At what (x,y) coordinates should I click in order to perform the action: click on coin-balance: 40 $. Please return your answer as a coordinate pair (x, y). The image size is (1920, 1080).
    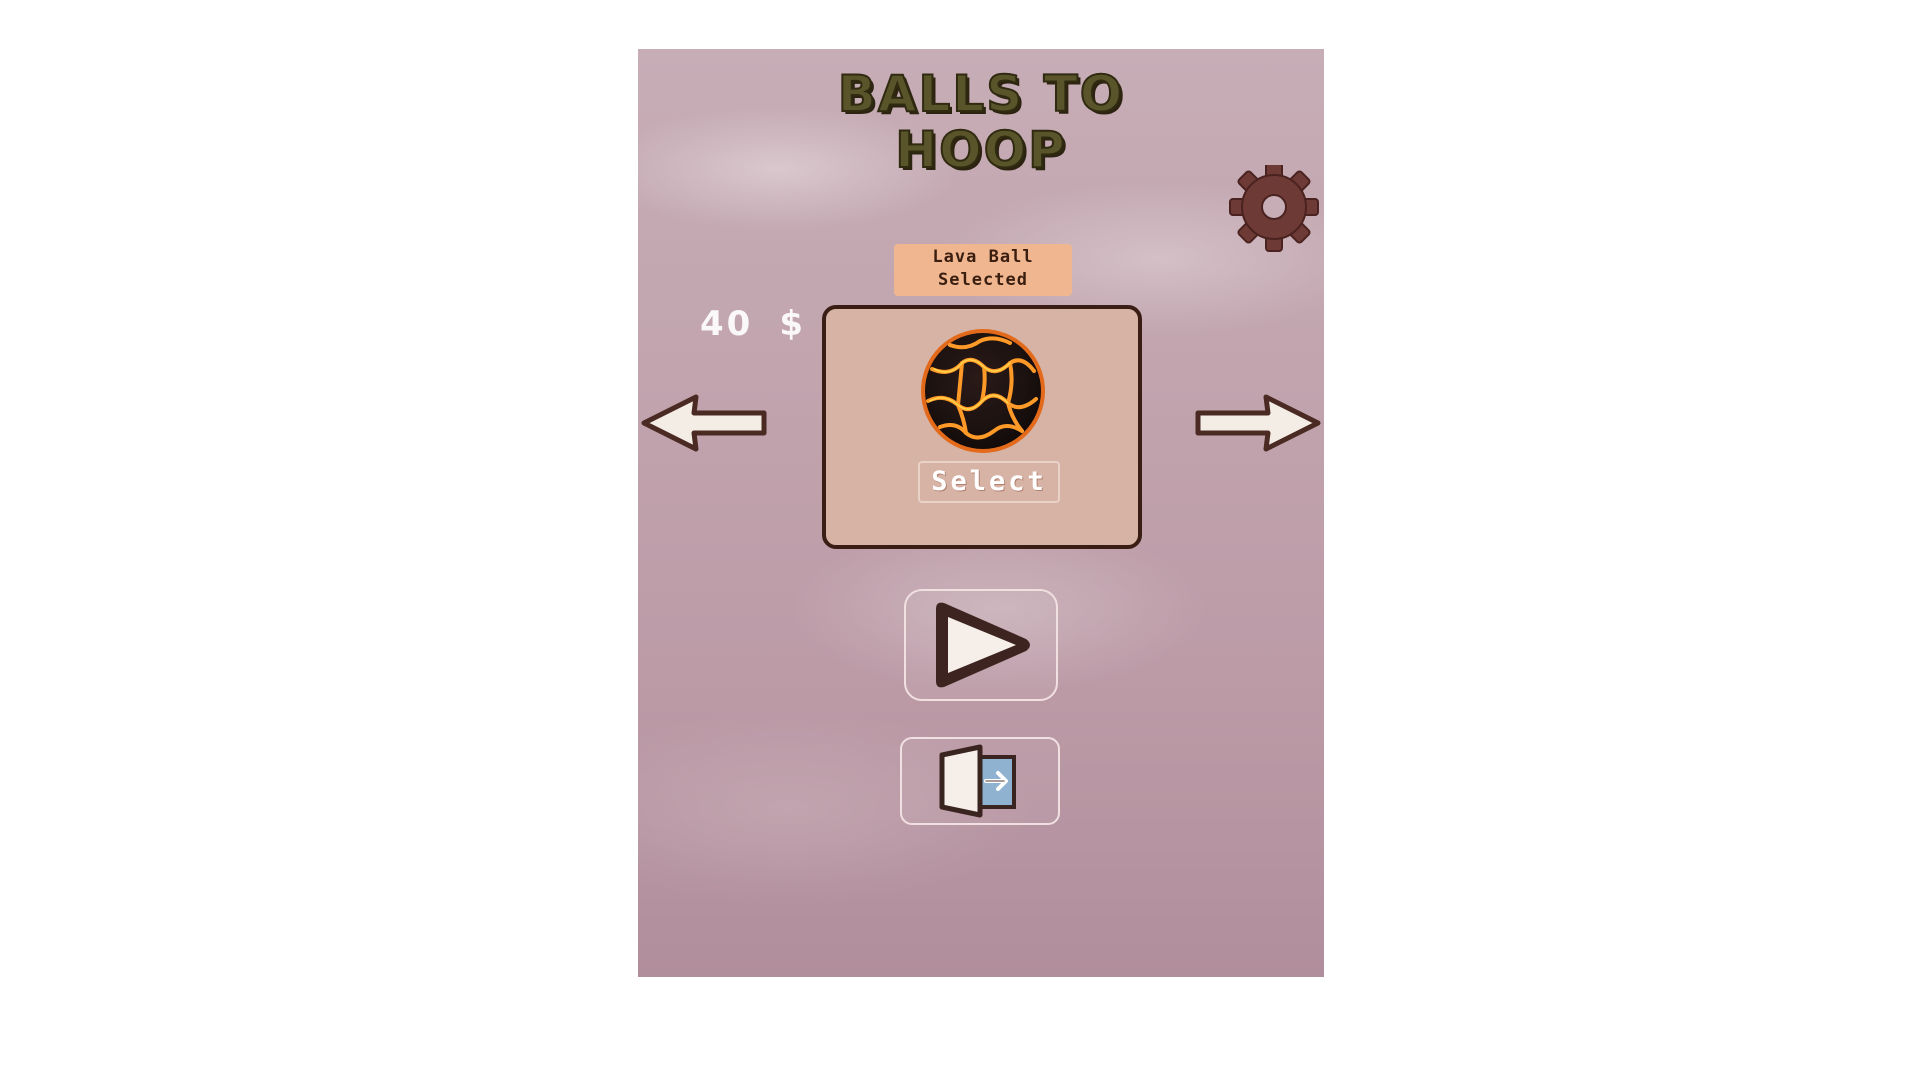
    Looking at the image, I should click on (753, 324).